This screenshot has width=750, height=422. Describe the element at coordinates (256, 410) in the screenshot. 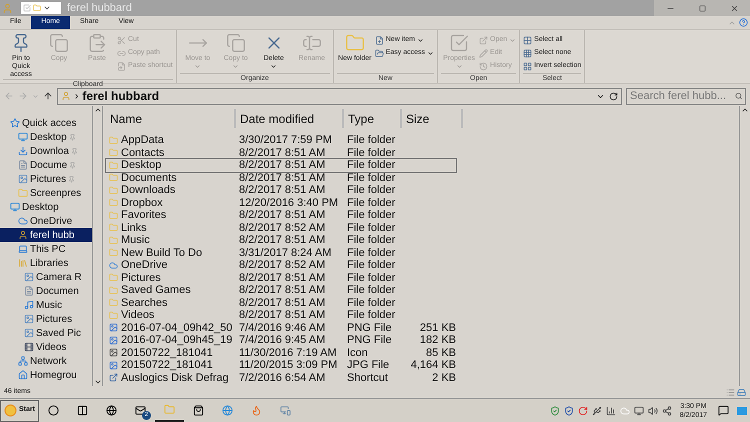

I see `flame-icon` at that location.